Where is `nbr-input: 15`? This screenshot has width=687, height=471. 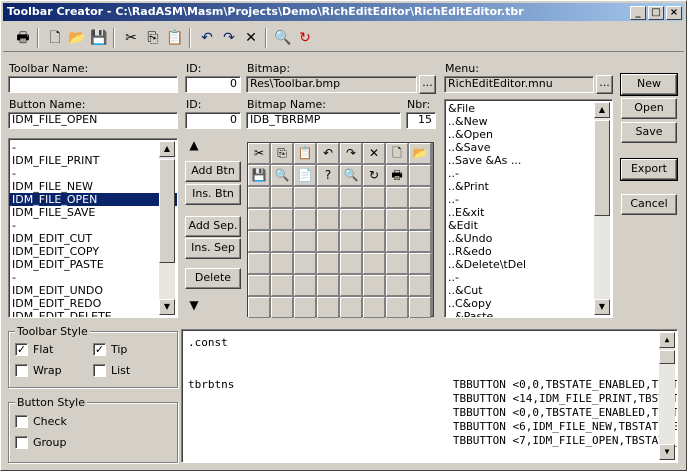
nbr-input: 15 is located at coordinates (421, 120).